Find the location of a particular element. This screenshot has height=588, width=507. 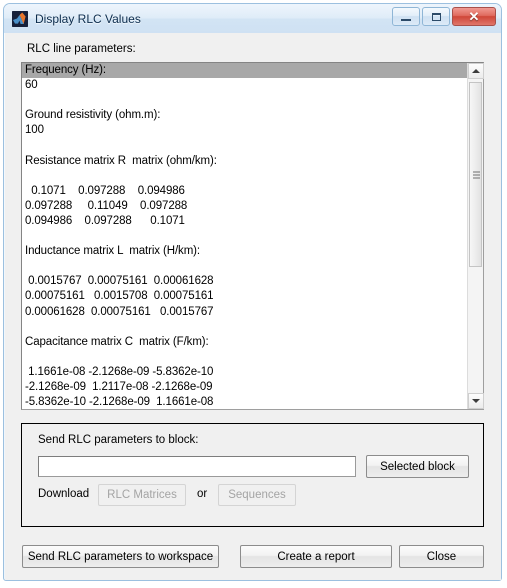

selected-block-button: Selected block is located at coordinates (417, 466).